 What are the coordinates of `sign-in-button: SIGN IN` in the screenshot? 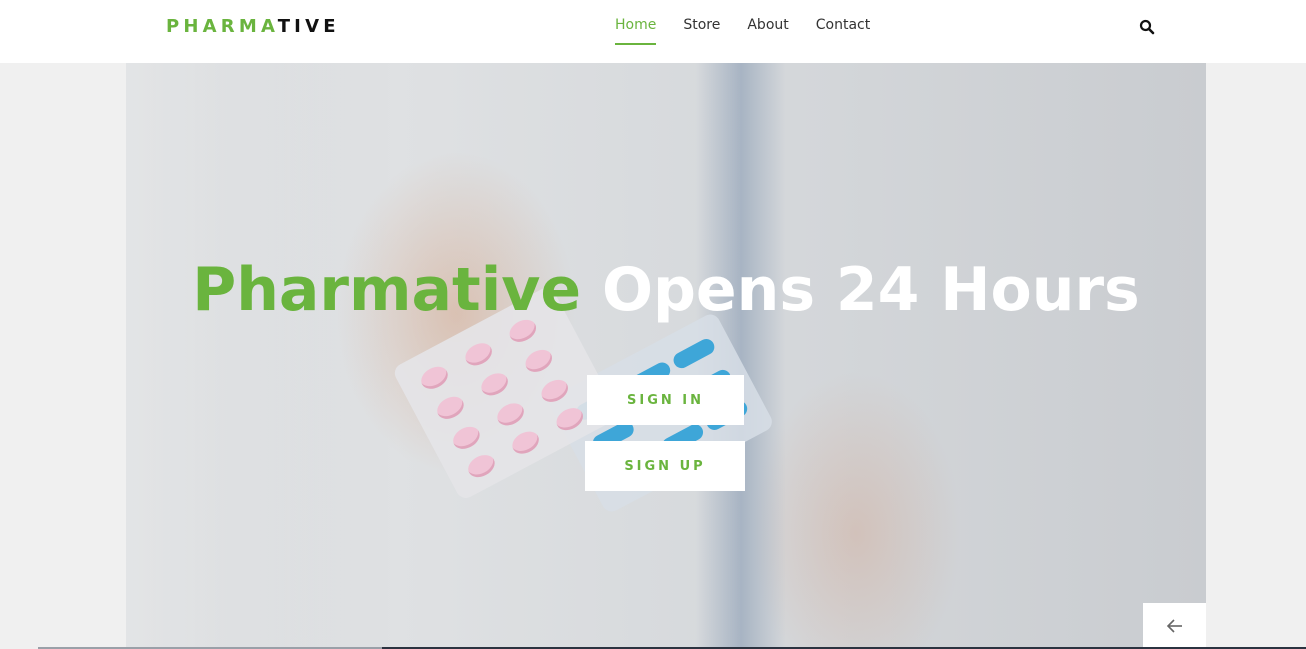 It's located at (665, 400).